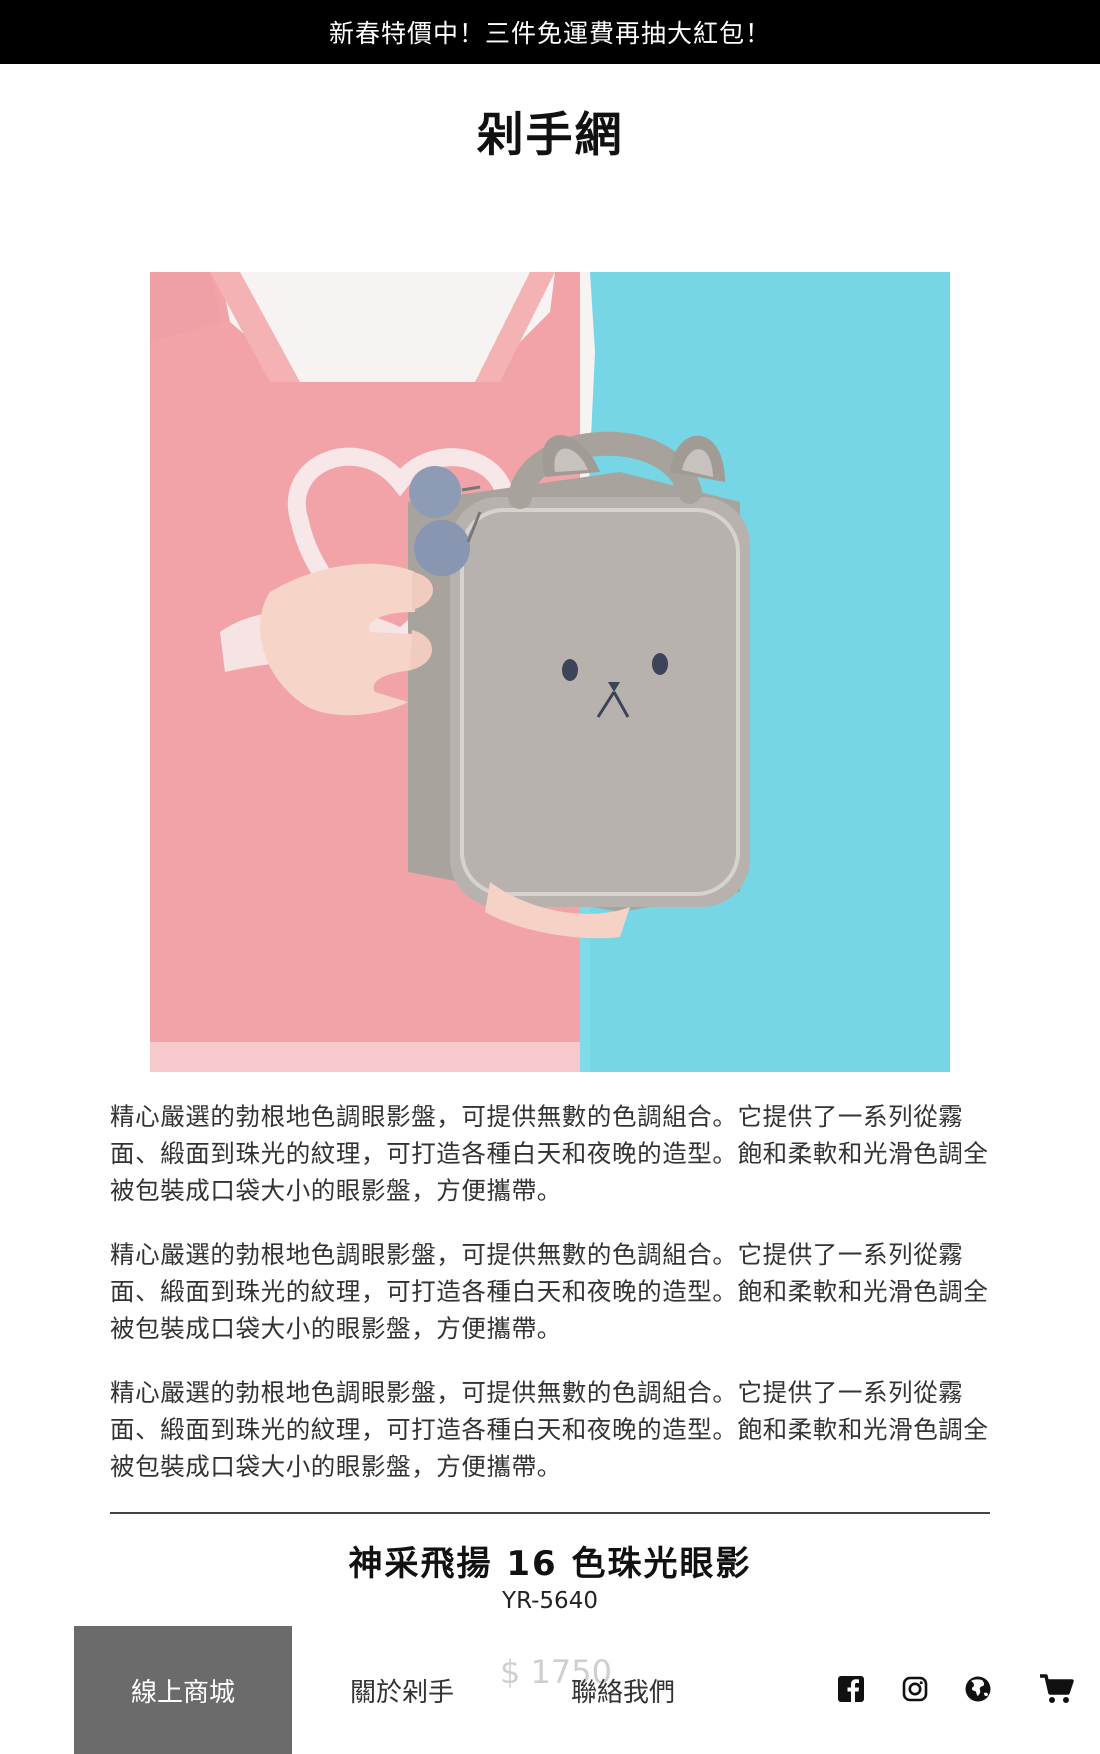 This screenshot has width=1100, height=1754. I want to click on facebook-icon, so click(851, 1689).